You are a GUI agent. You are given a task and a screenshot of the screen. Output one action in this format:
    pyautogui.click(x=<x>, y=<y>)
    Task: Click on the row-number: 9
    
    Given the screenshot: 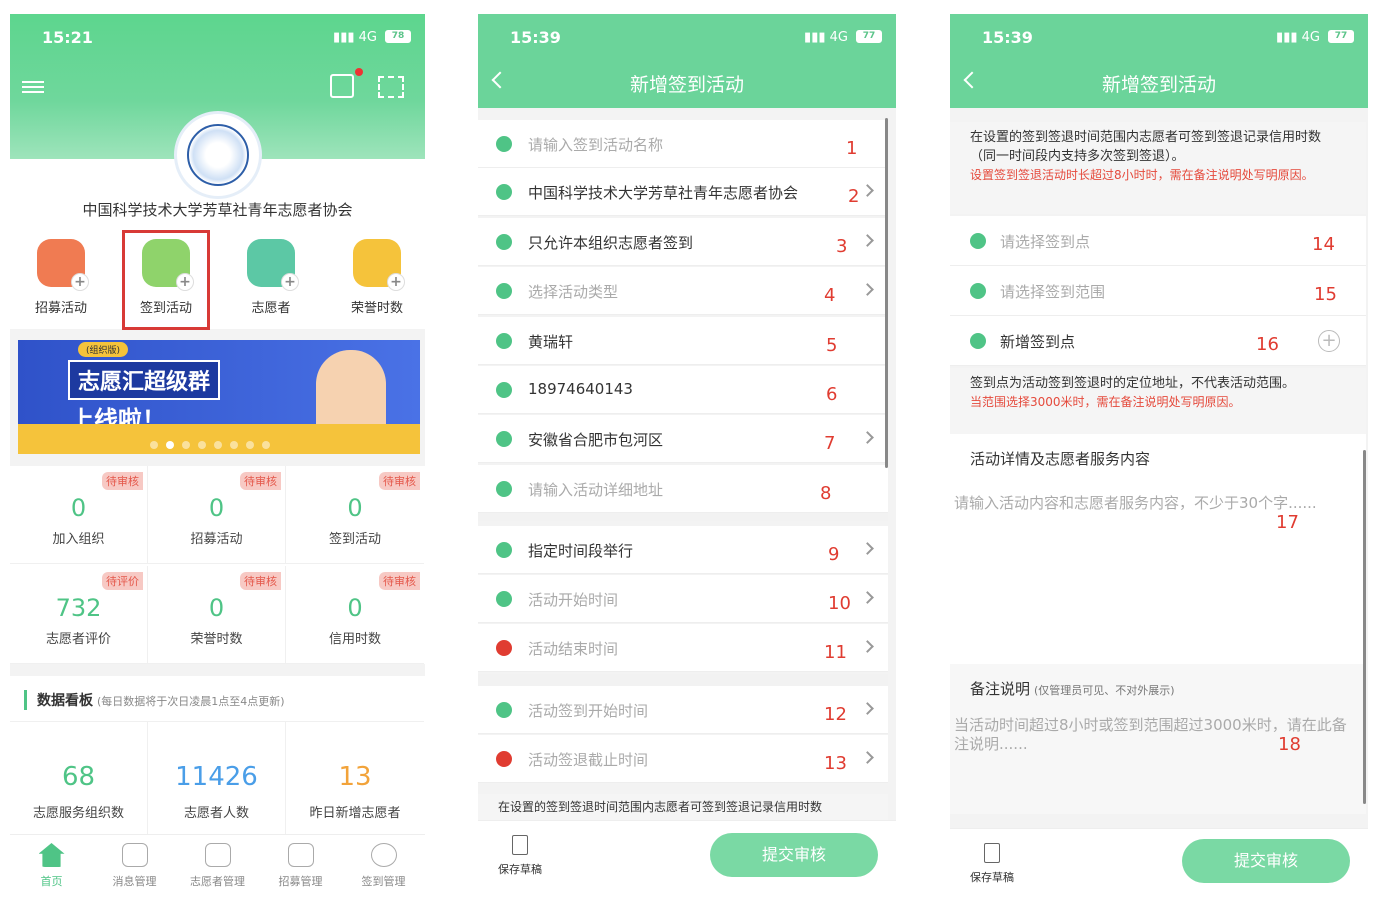 What is the action you would take?
    pyautogui.click(x=834, y=554)
    